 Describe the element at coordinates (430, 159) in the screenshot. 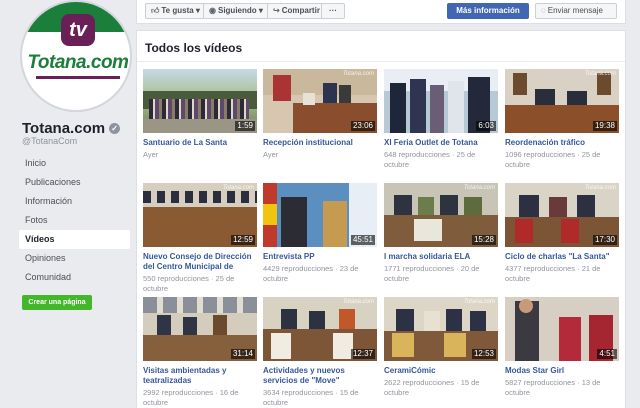

I see `video-meta: 648 reproducciones · 25 de octubre` at that location.